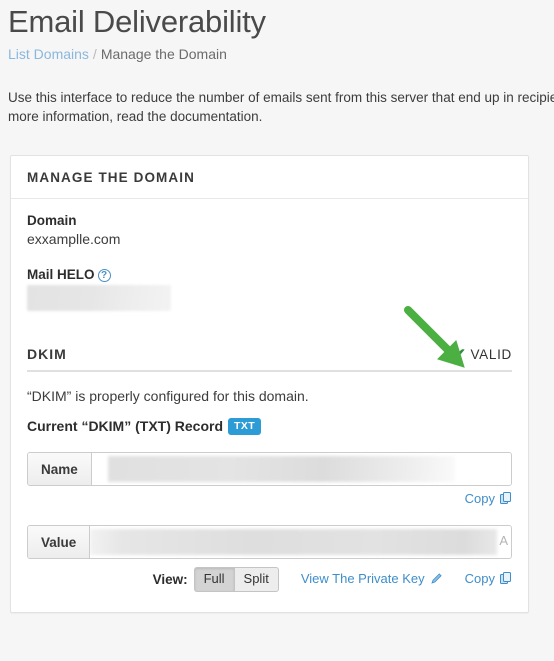  Describe the element at coordinates (293, 542) in the screenshot. I see `dkim-value-value-redacted` at that location.